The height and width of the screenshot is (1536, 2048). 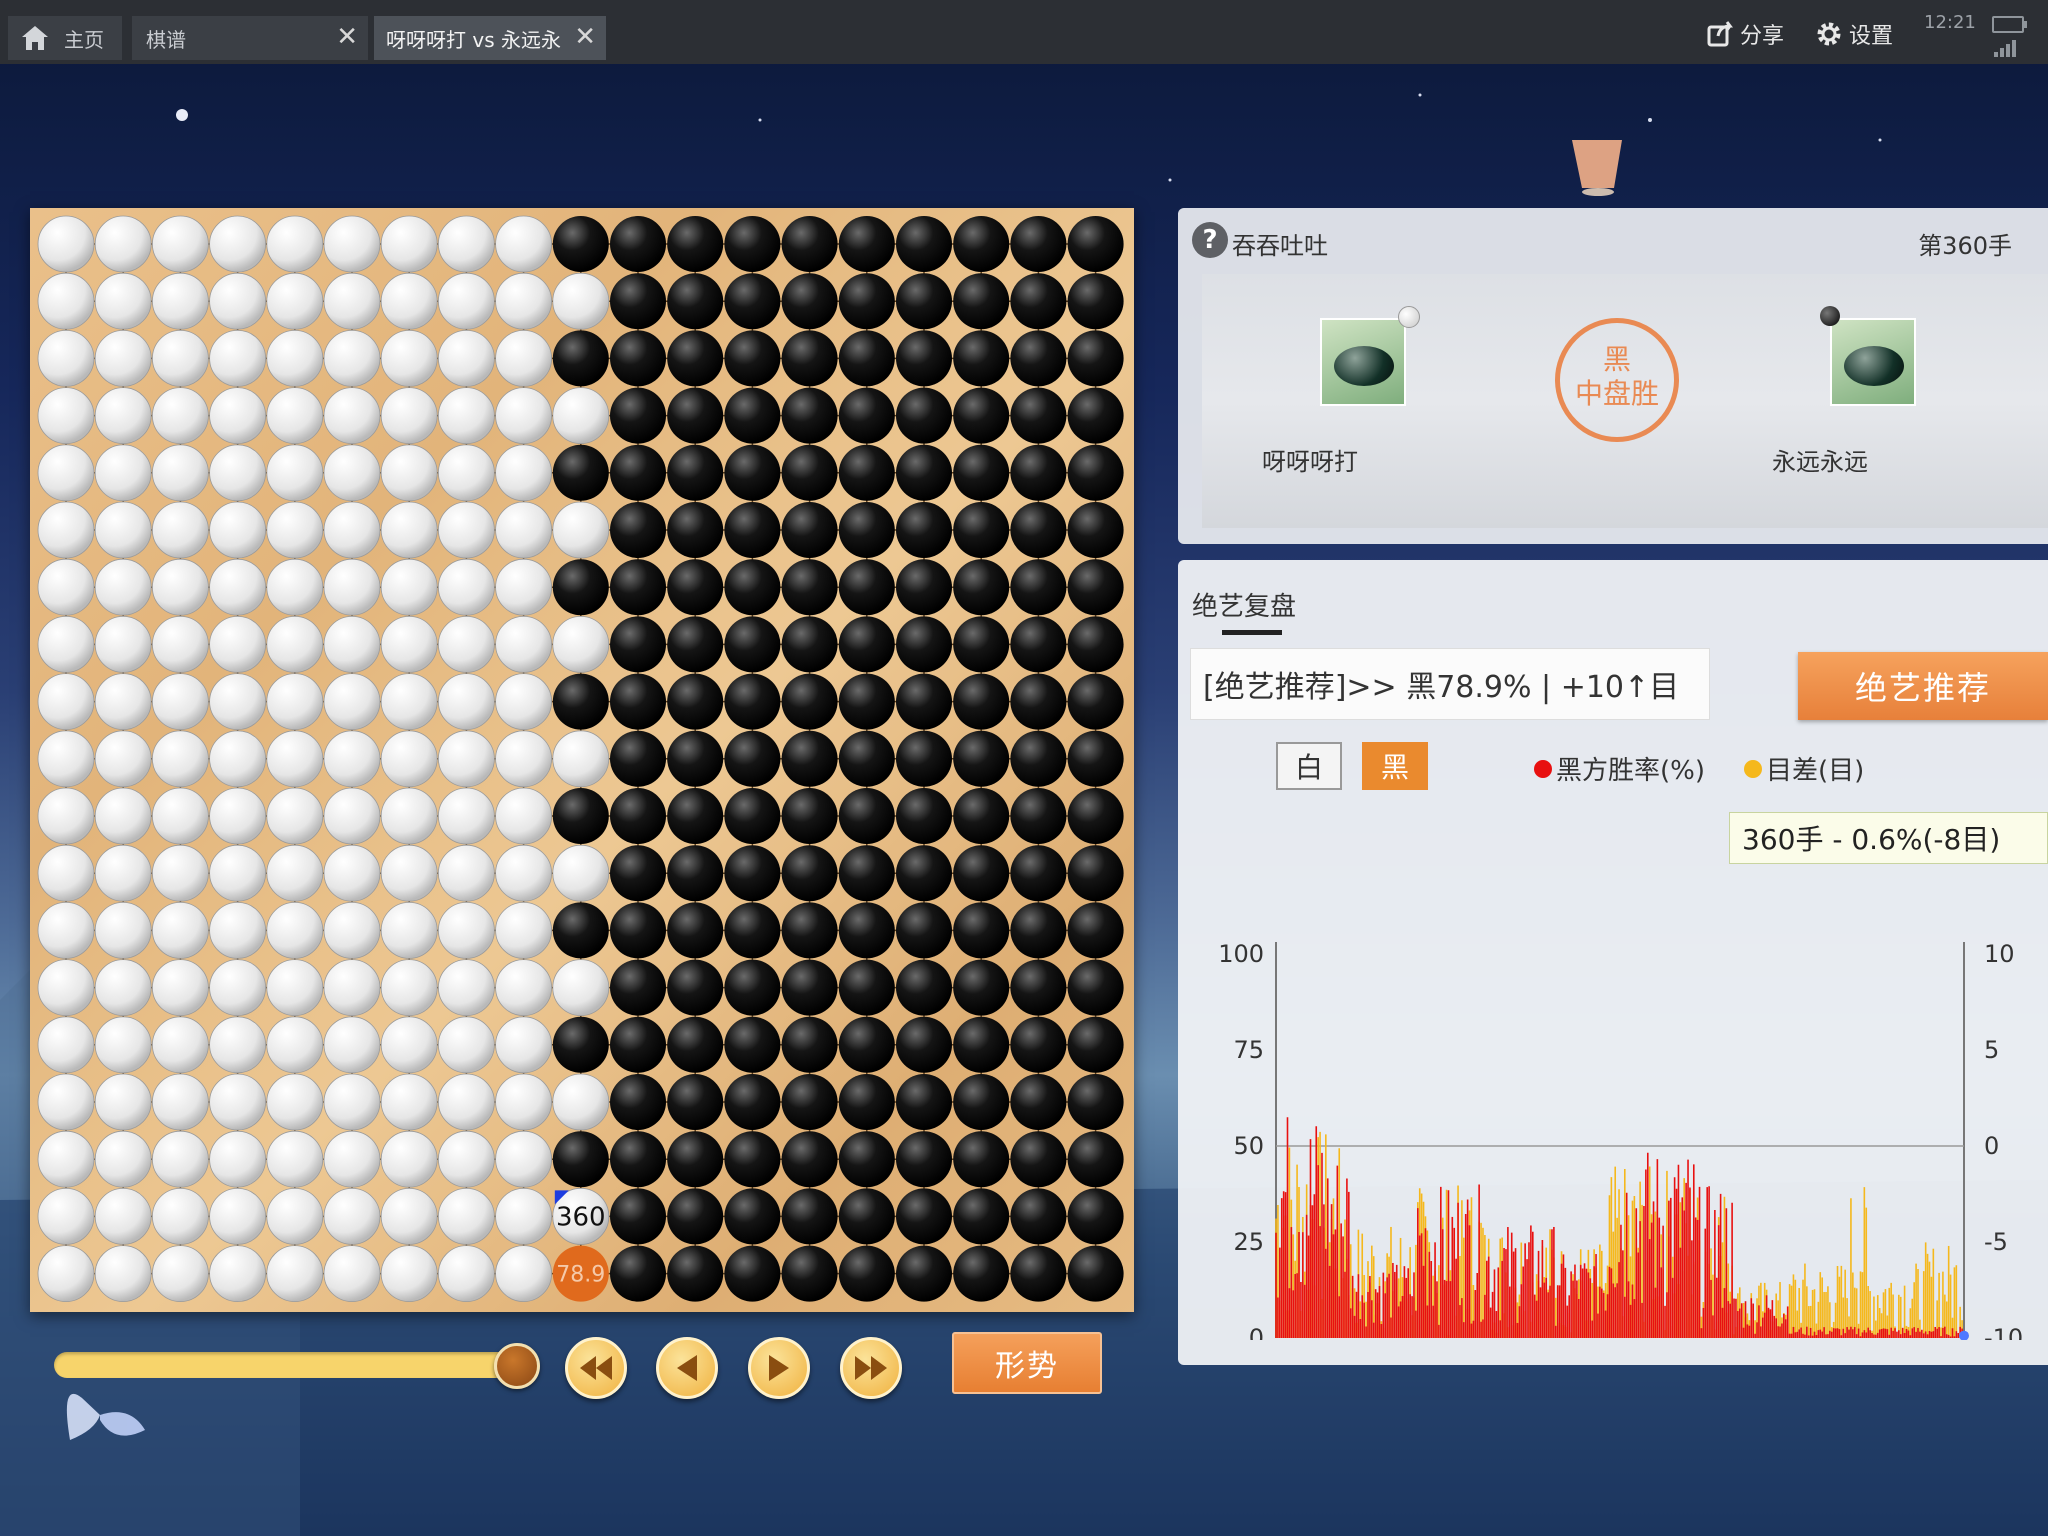 What do you see at coordinates (490, 38) in the screenshot?
I see `tab-game: 呀呀呀打 vs 永远永 ✕` at bounding box center [490, 38].